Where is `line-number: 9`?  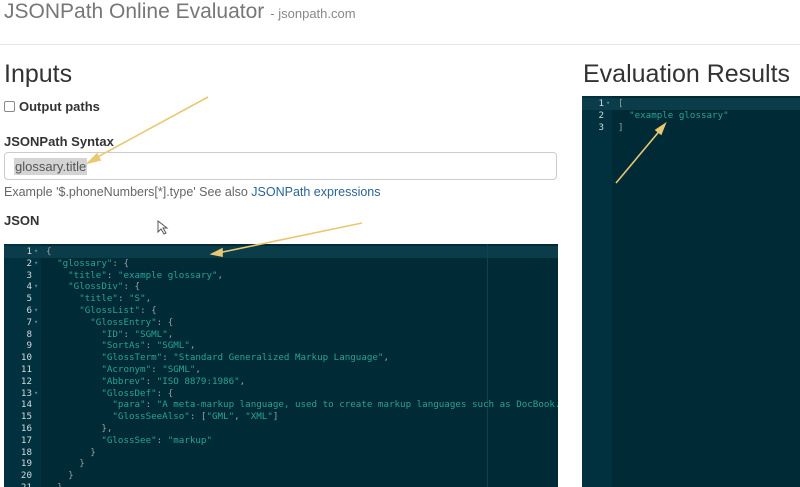 line-number: 9 is located at coordinates (29, 346).